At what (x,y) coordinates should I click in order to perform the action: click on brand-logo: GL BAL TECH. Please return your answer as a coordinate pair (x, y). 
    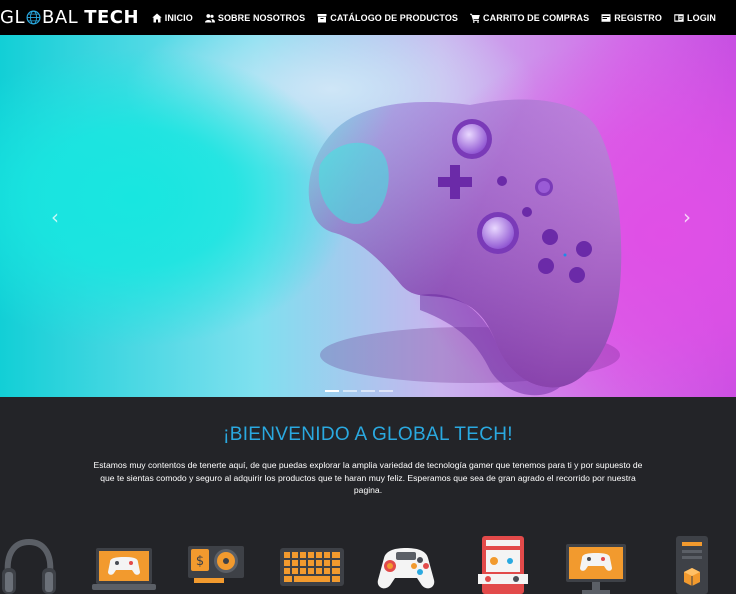
    Looking at the image, I should click on (69, 17).